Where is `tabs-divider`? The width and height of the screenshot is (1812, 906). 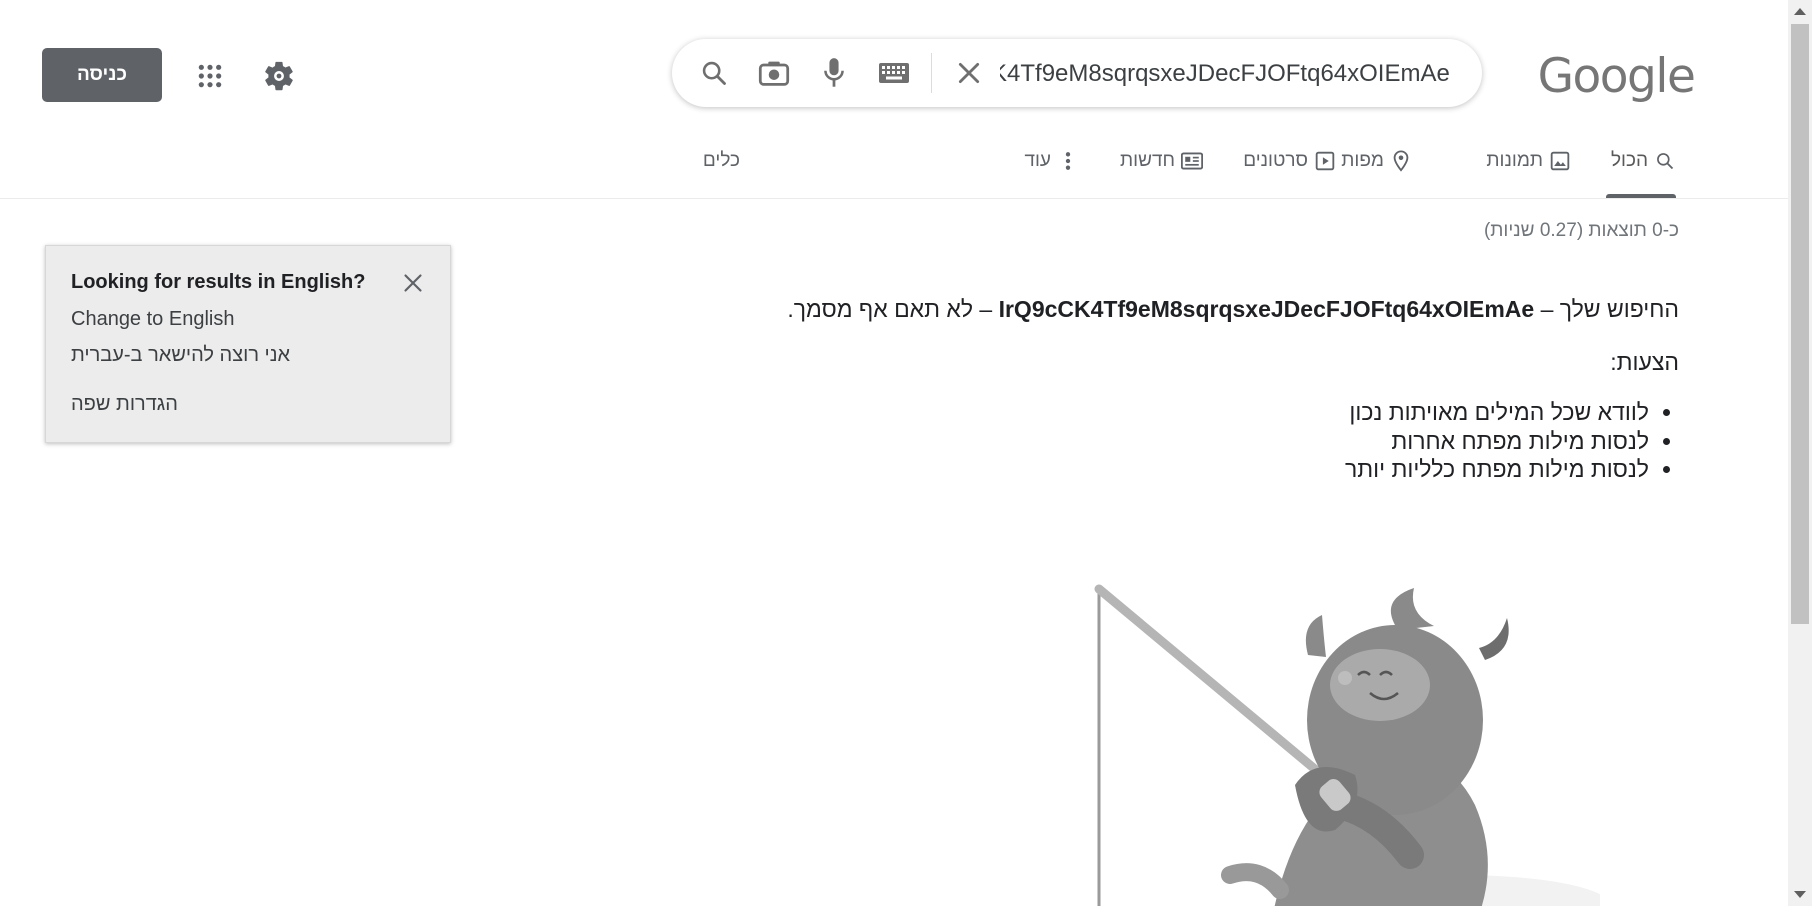 tabs-divider is located at coordinates (894, 198).